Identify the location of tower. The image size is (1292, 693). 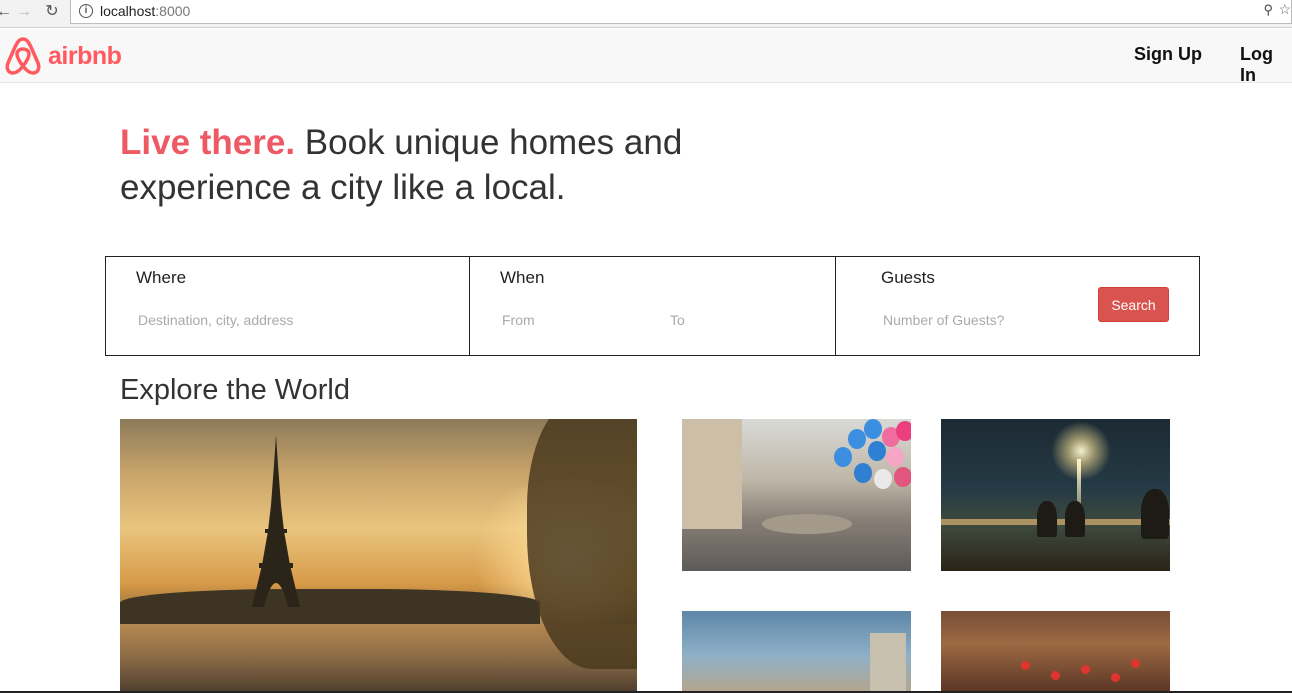
(888, 663).